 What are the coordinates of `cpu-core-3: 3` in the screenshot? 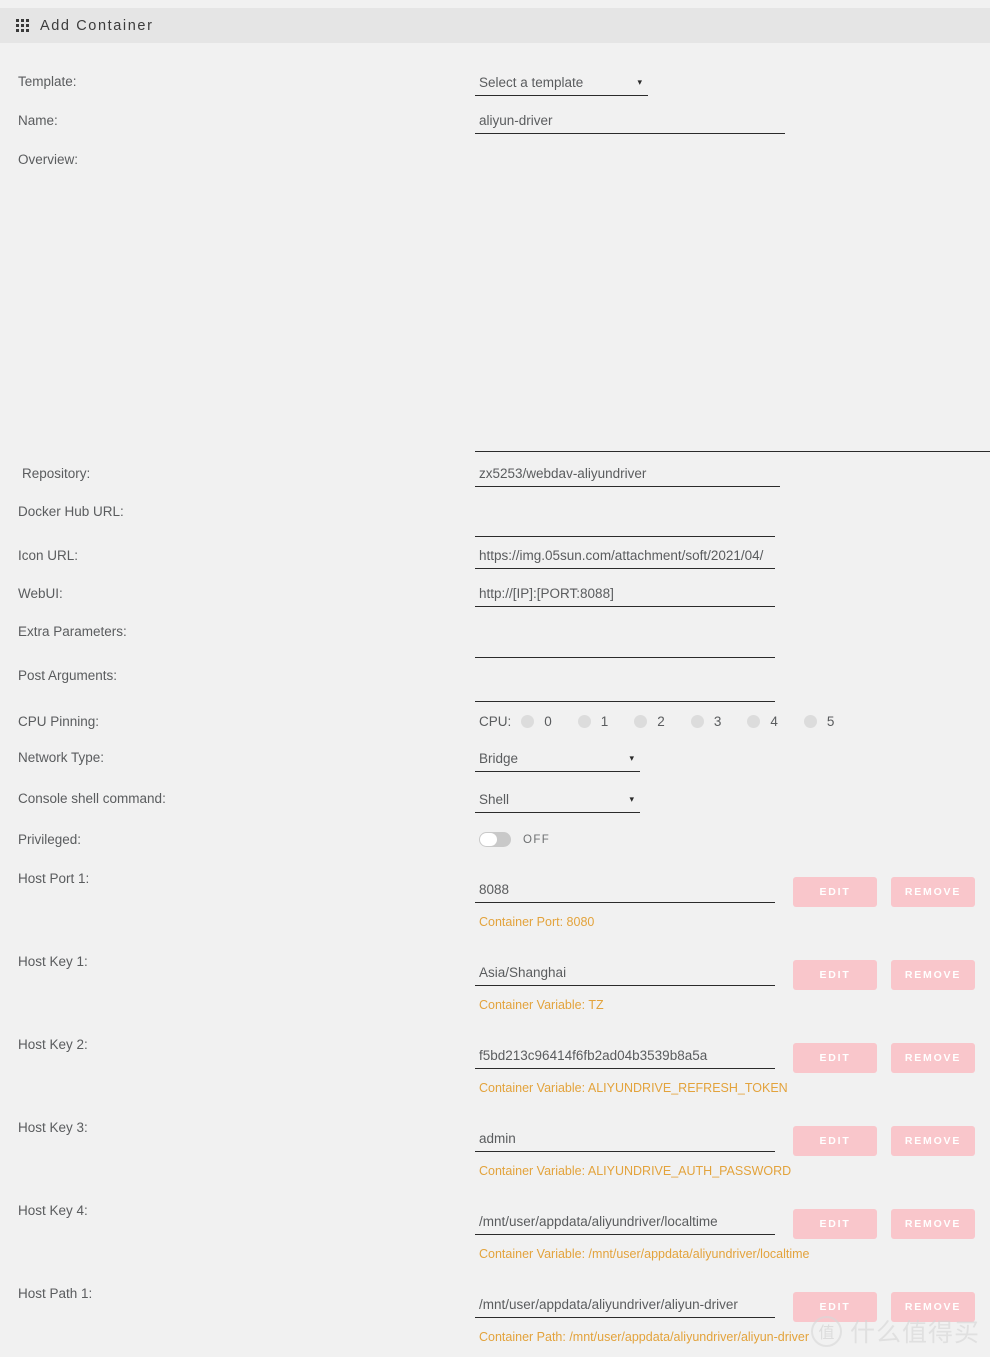 It's located at (706, 721).